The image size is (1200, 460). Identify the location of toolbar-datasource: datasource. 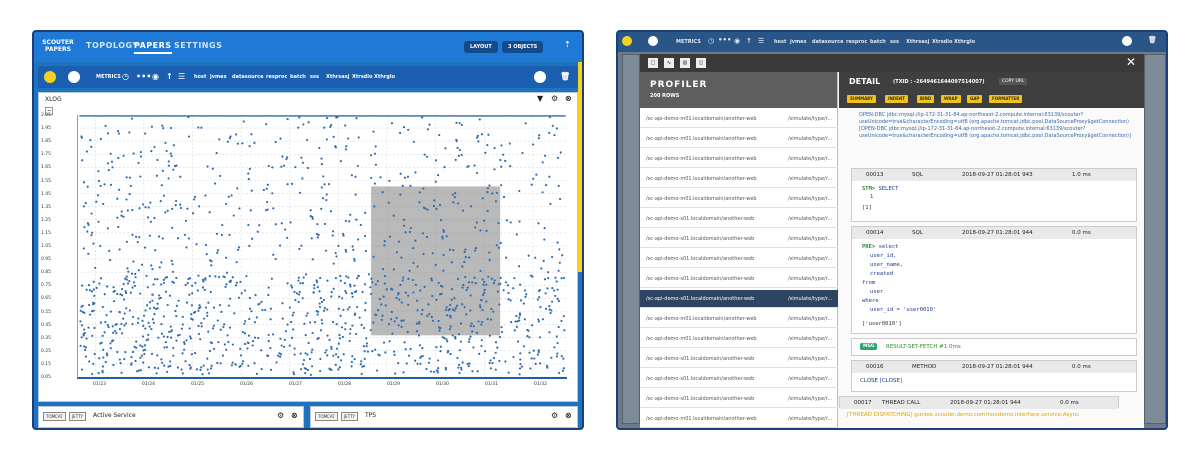
(248, 77).